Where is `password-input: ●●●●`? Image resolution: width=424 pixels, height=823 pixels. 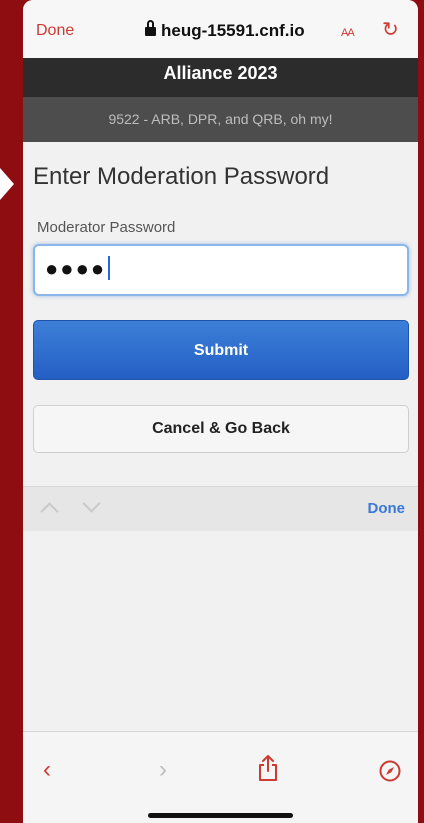 password-input: ●●●● is located at coordinates (221, 270).